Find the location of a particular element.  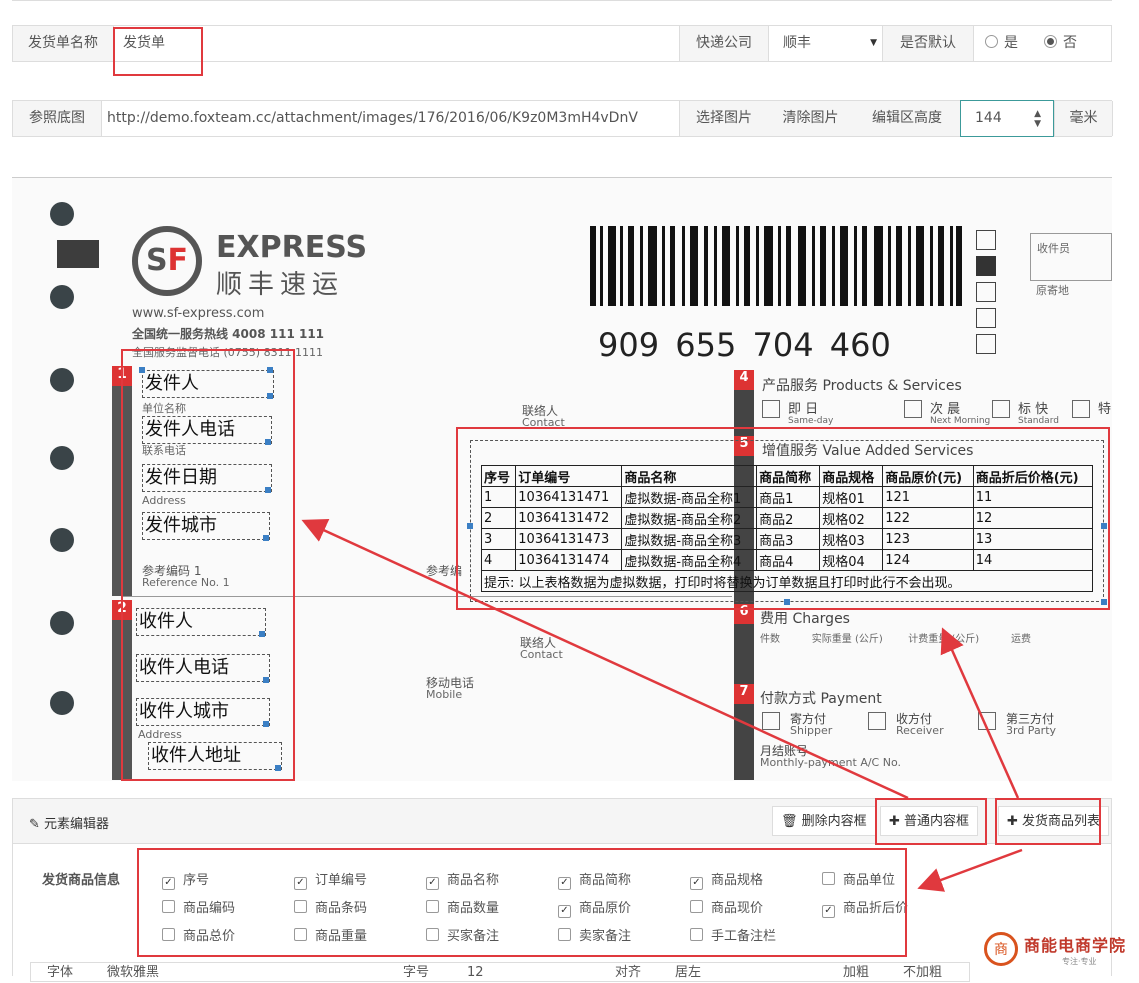

edit-icon: ✎ is located at coordinates (34, 824).